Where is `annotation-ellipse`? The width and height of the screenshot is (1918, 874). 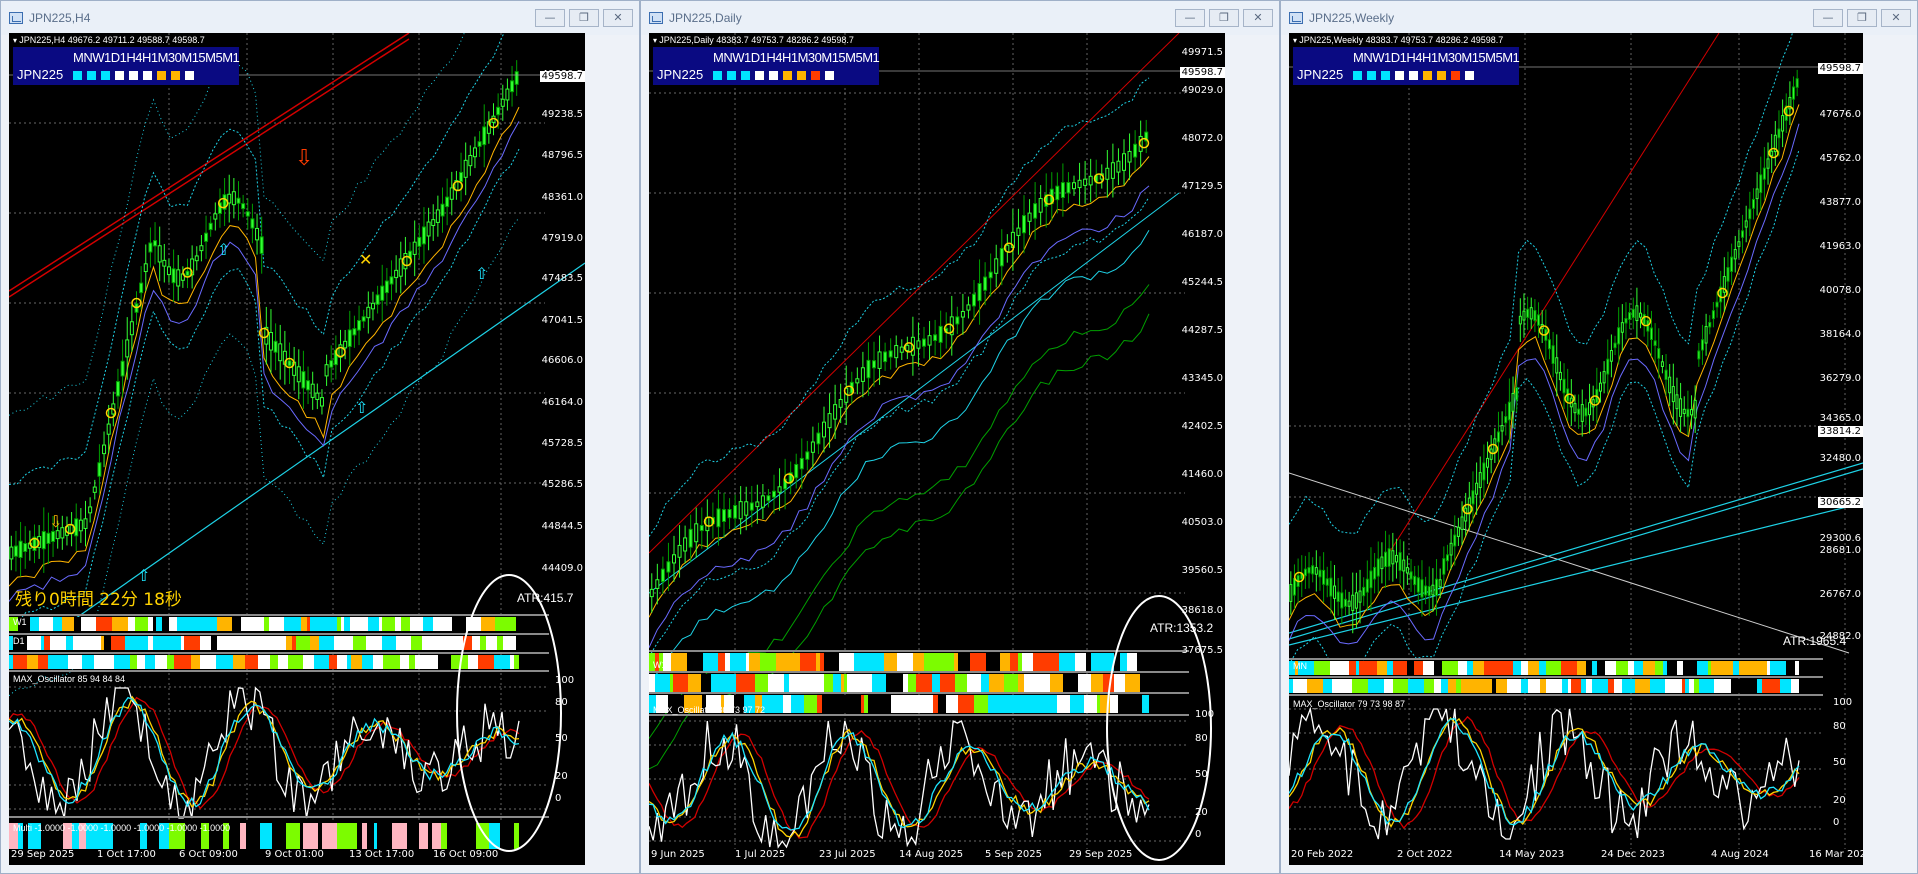
annotation-ellipse is located at coordinates (509, 713).